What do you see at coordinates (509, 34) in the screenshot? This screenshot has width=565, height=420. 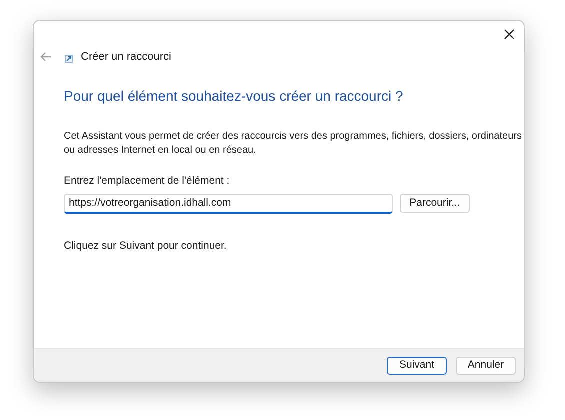 I see `close-icon` at bounding box center [509, 34].